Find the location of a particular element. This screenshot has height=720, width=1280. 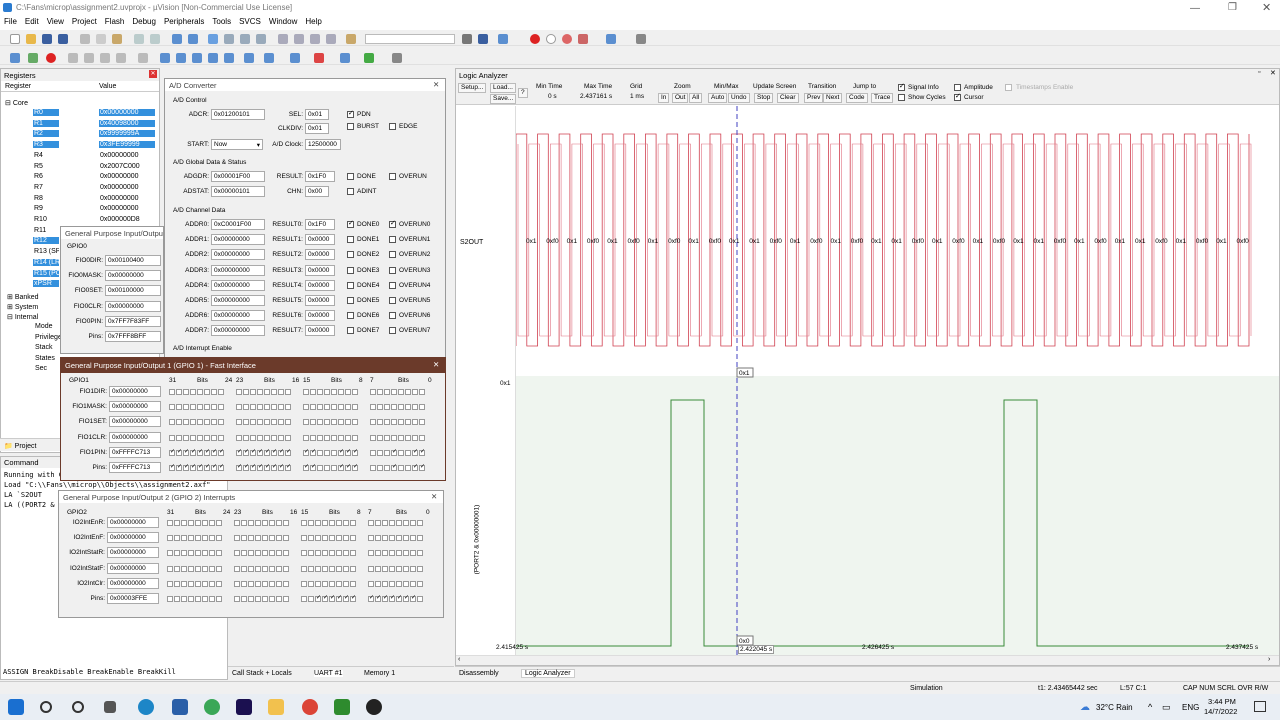

scroll-left-icon: ‹ is located at coordinates (459, 659).